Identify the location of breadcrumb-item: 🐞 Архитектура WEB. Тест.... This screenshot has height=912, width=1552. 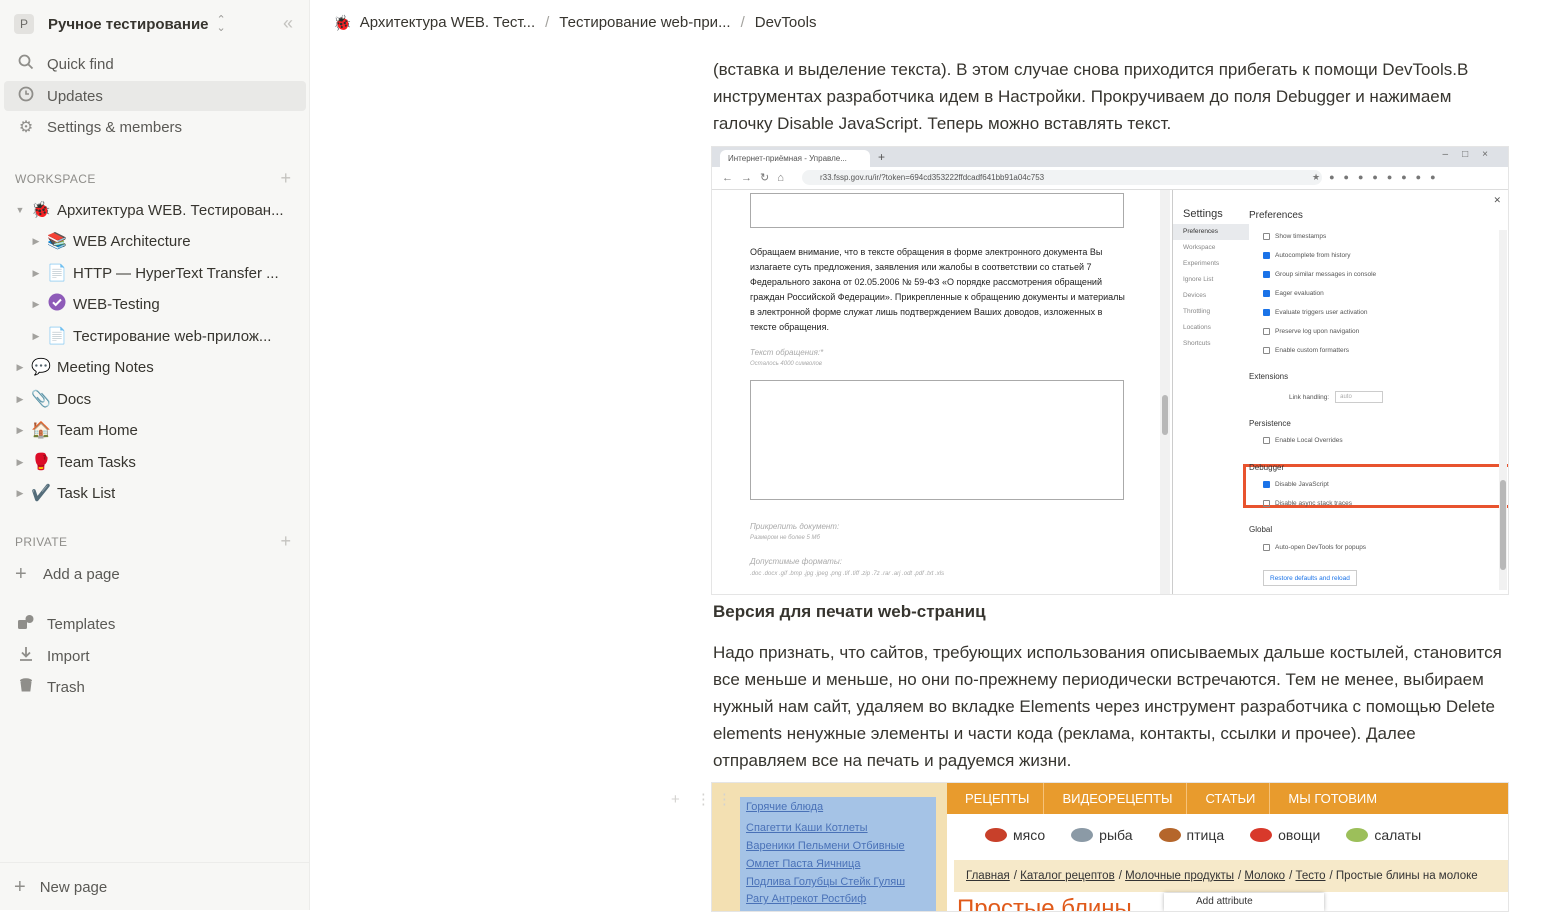
(434, 23).